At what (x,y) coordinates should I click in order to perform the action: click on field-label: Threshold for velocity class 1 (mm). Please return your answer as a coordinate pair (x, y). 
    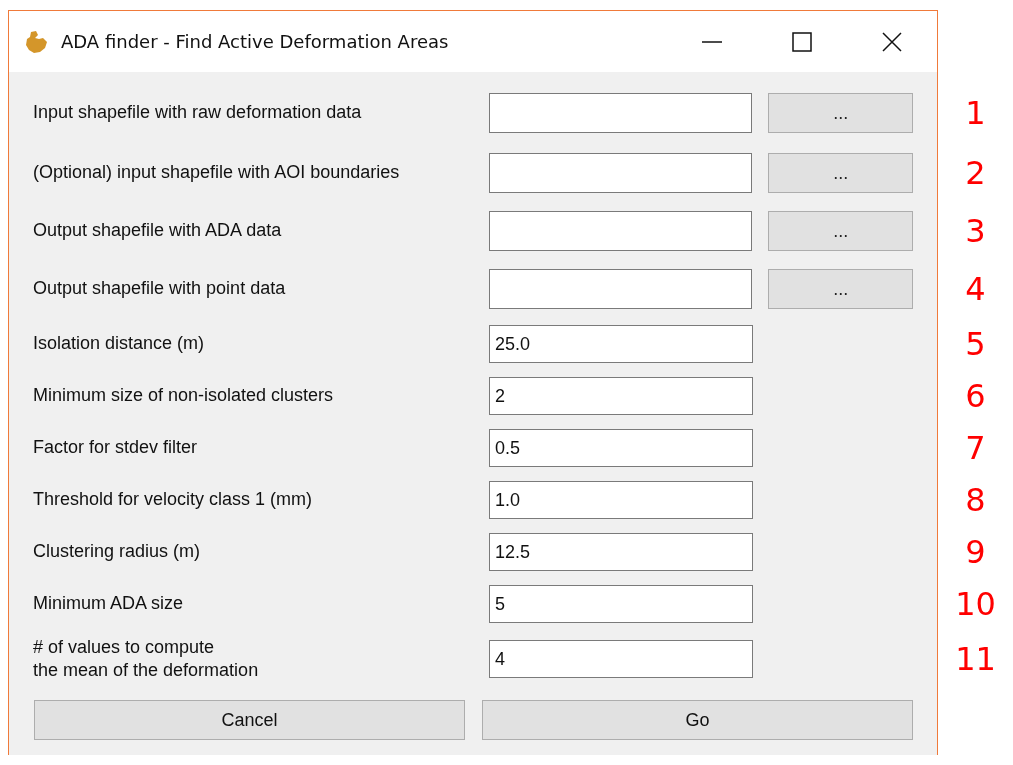
    Looking at the image, I should click on (173, 500).